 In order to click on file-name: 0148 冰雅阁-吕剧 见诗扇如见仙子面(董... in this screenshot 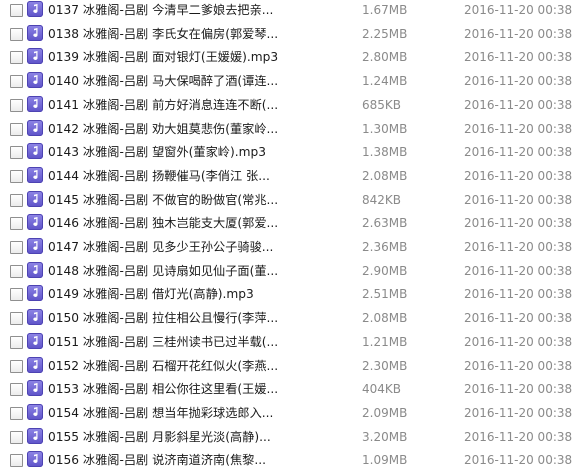, I will do `click(163, 271)`.